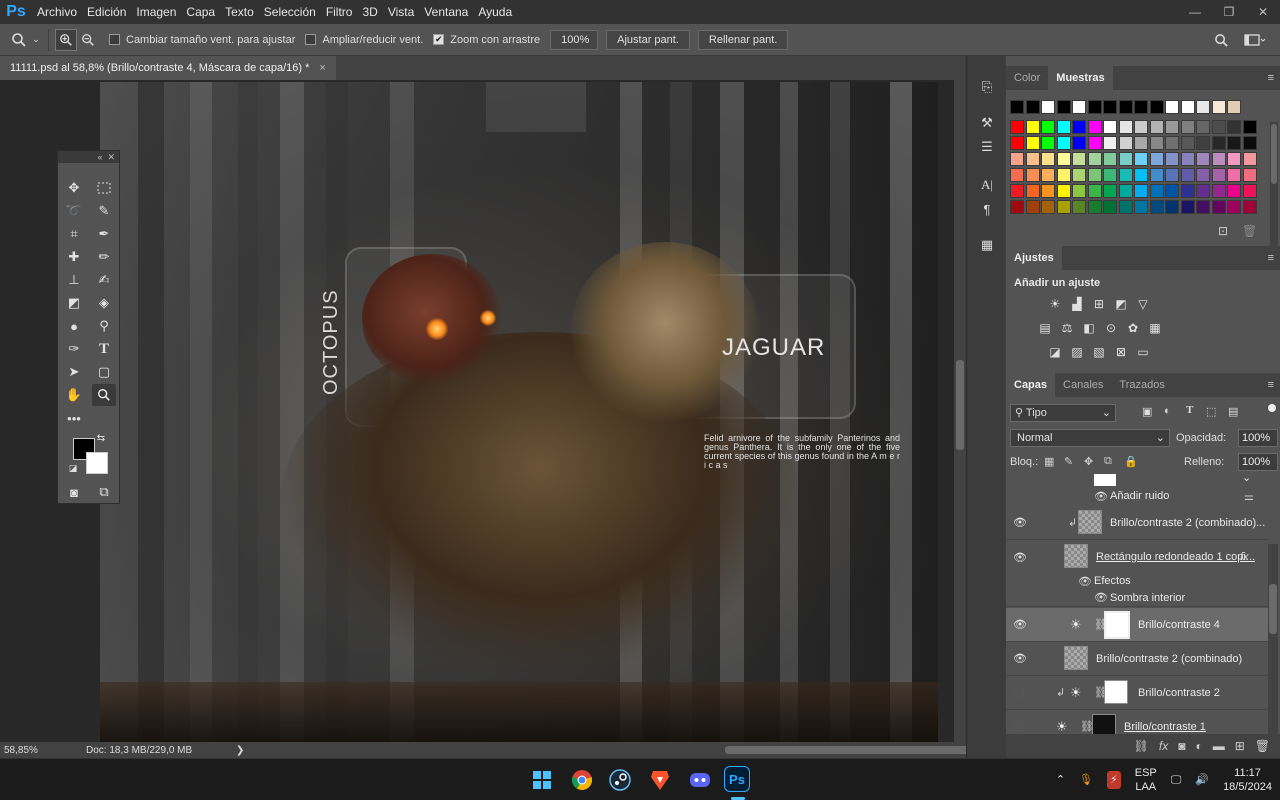 Image resolution: width=1280 pixels, height=800 pixels. I want to click on lasso-tool-icon: ➰, so click(74, 211).